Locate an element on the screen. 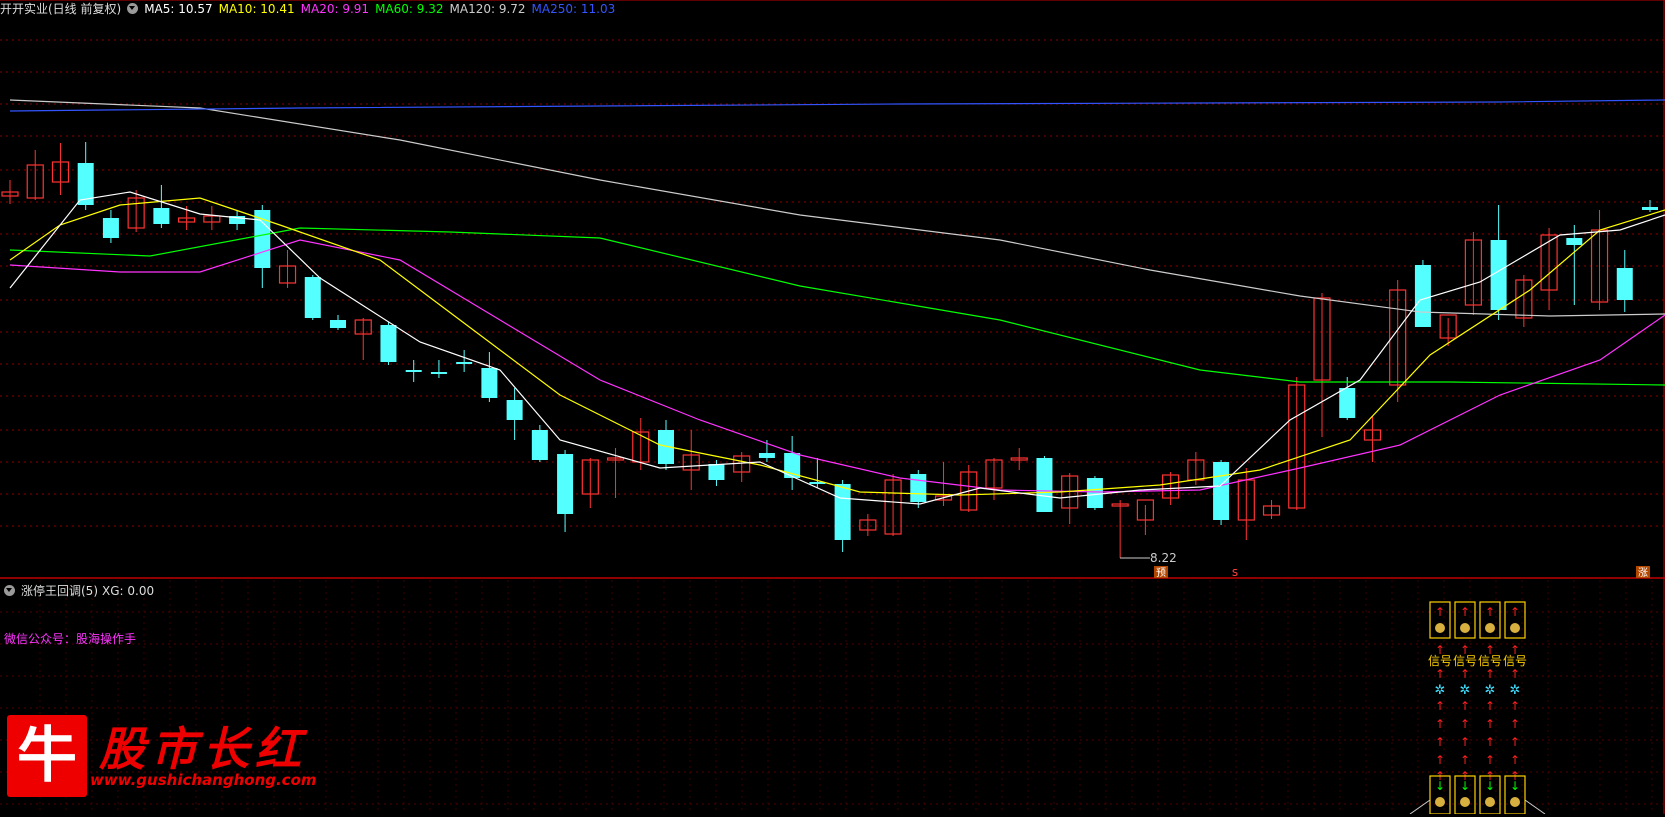  logo-title: 股市长红 is located at coordinates (203, 749).